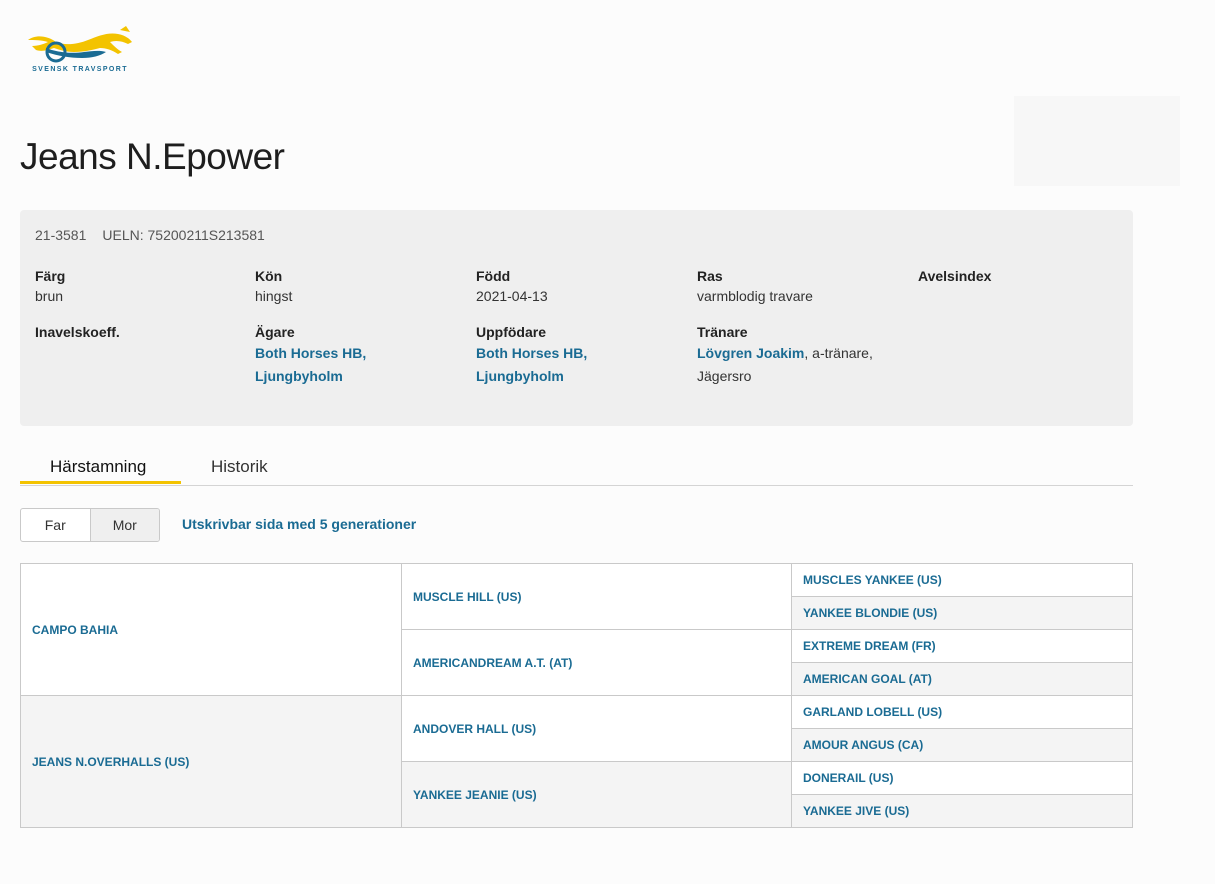  I want to click on pedigree-dam-sire: ANDOVER HALL (US), so click(596, 728).